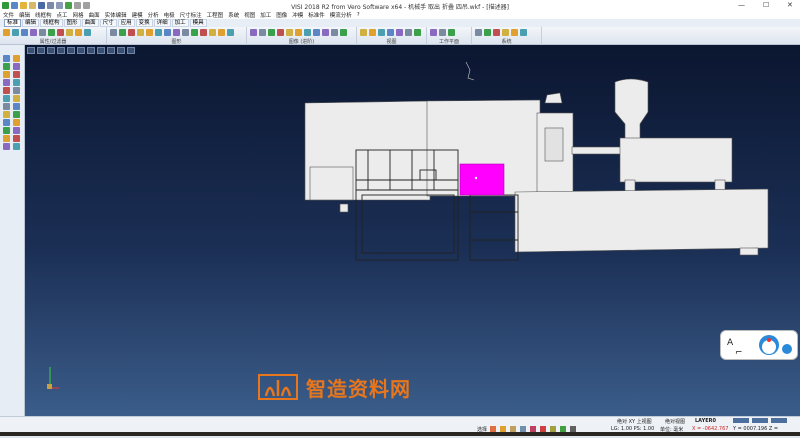 This screenshot has width=800, height=438. I want to click on layer-indicator: LAYER0, so click(705, 421).